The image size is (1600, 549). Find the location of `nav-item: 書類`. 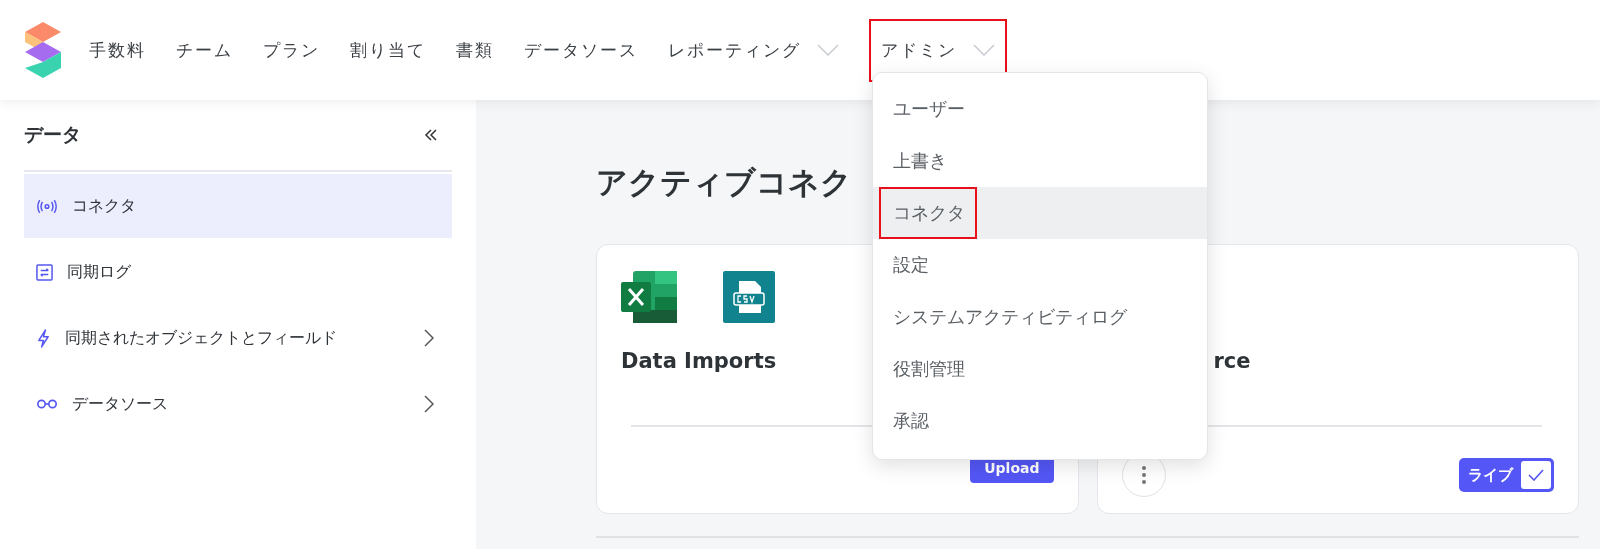

nav-item: 書類 is located at coordinates (475, 50).